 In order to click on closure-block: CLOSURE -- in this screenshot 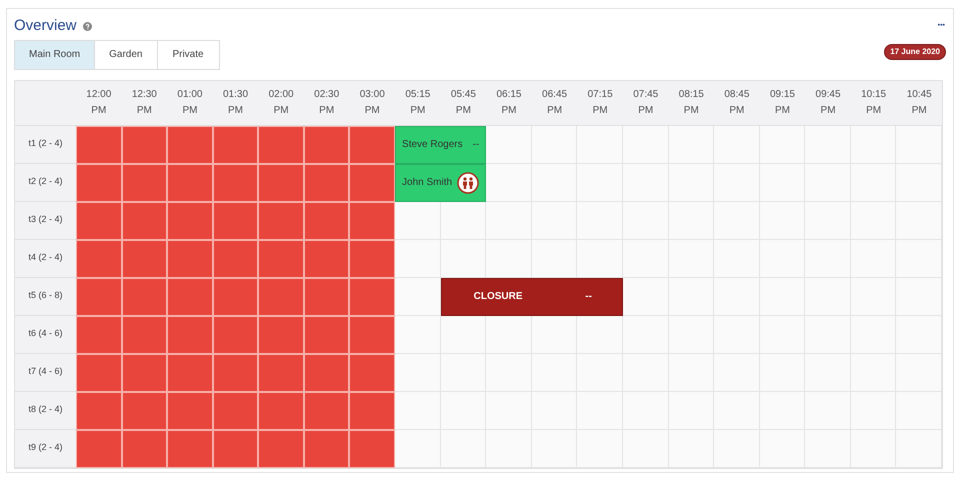, I will do `click(531, 297)`.